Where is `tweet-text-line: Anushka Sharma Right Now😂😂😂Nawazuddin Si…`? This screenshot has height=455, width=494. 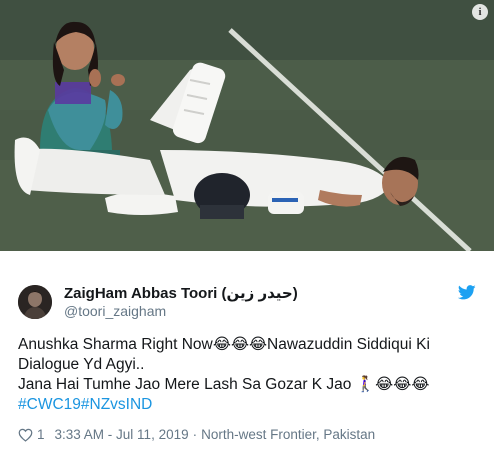
tweet-text-line: Anushka Sharma Right Now😂😂😂Nawazuddin Si… is located at coordinates (224, 344).